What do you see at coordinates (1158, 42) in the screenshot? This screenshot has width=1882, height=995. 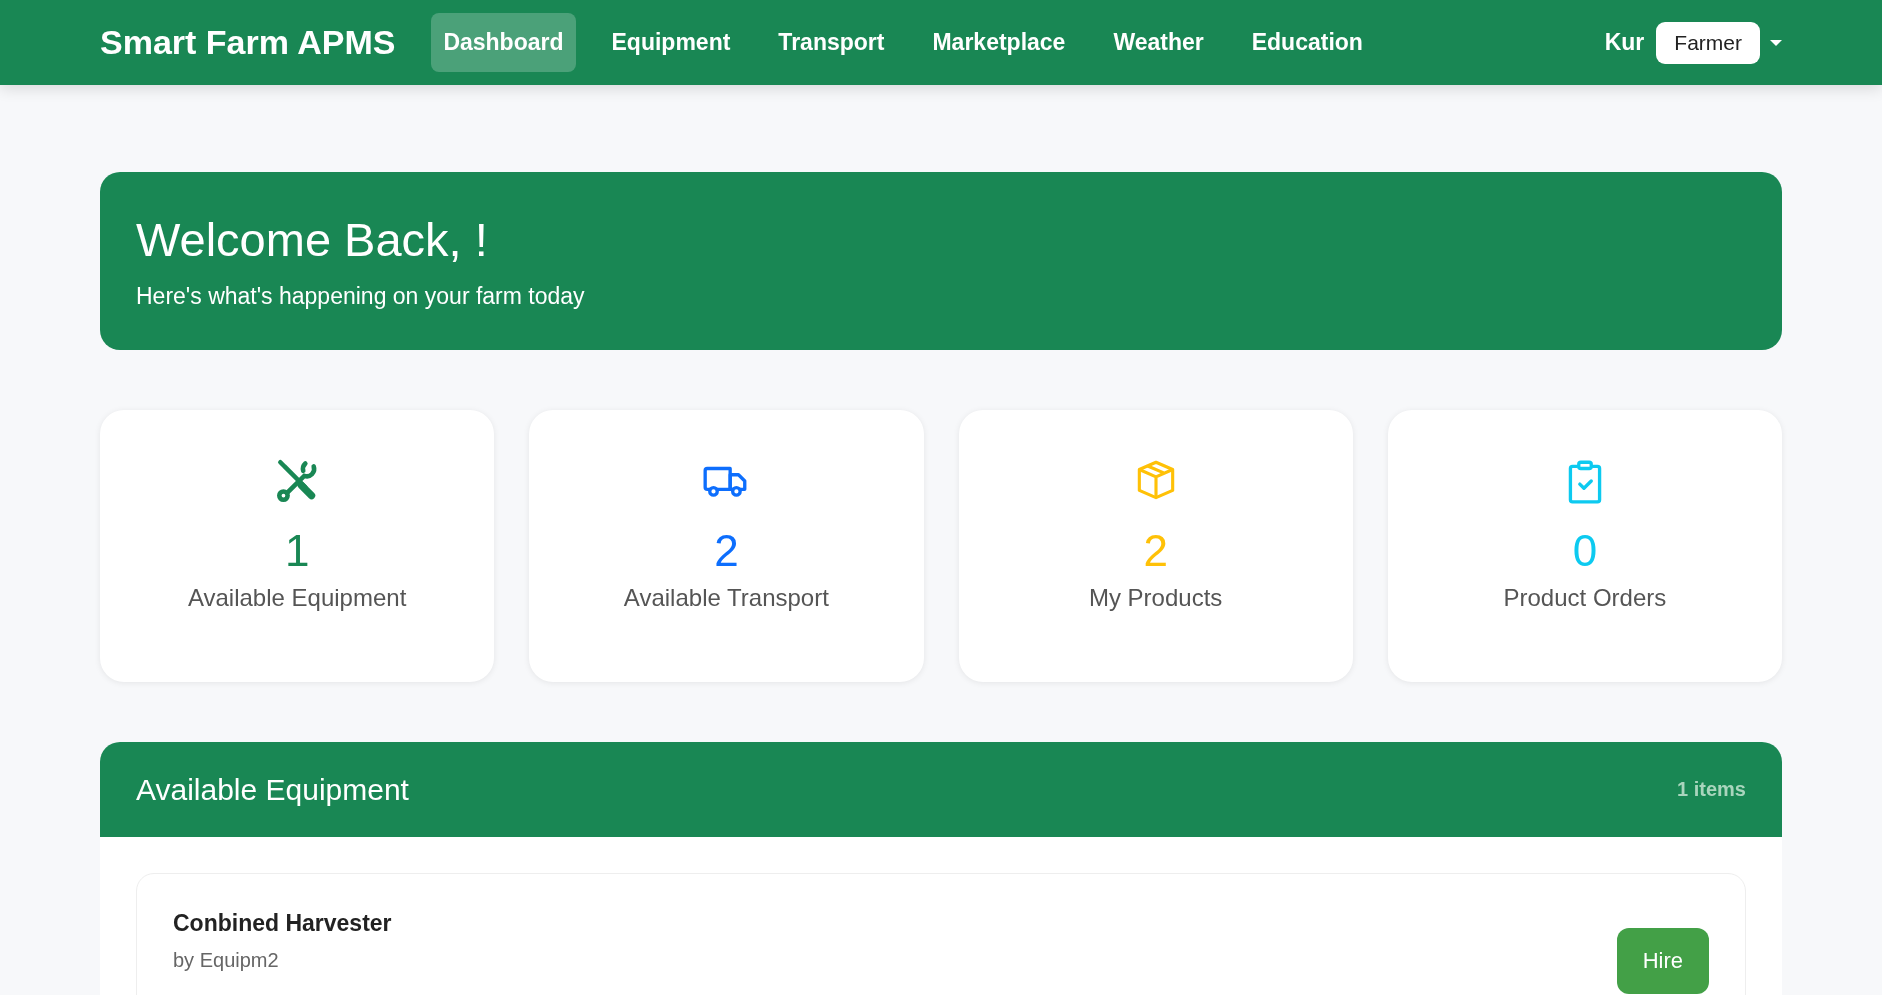 I see `nav-link: Weather` at bounding box center [1158, 42].